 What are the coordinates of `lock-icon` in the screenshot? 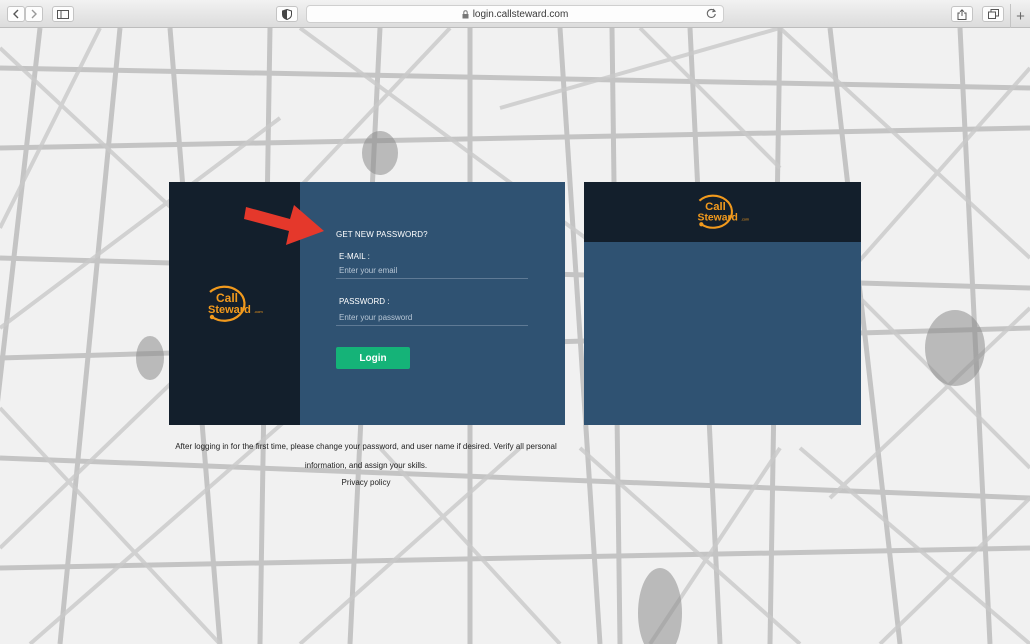 It's located at (465, 14).